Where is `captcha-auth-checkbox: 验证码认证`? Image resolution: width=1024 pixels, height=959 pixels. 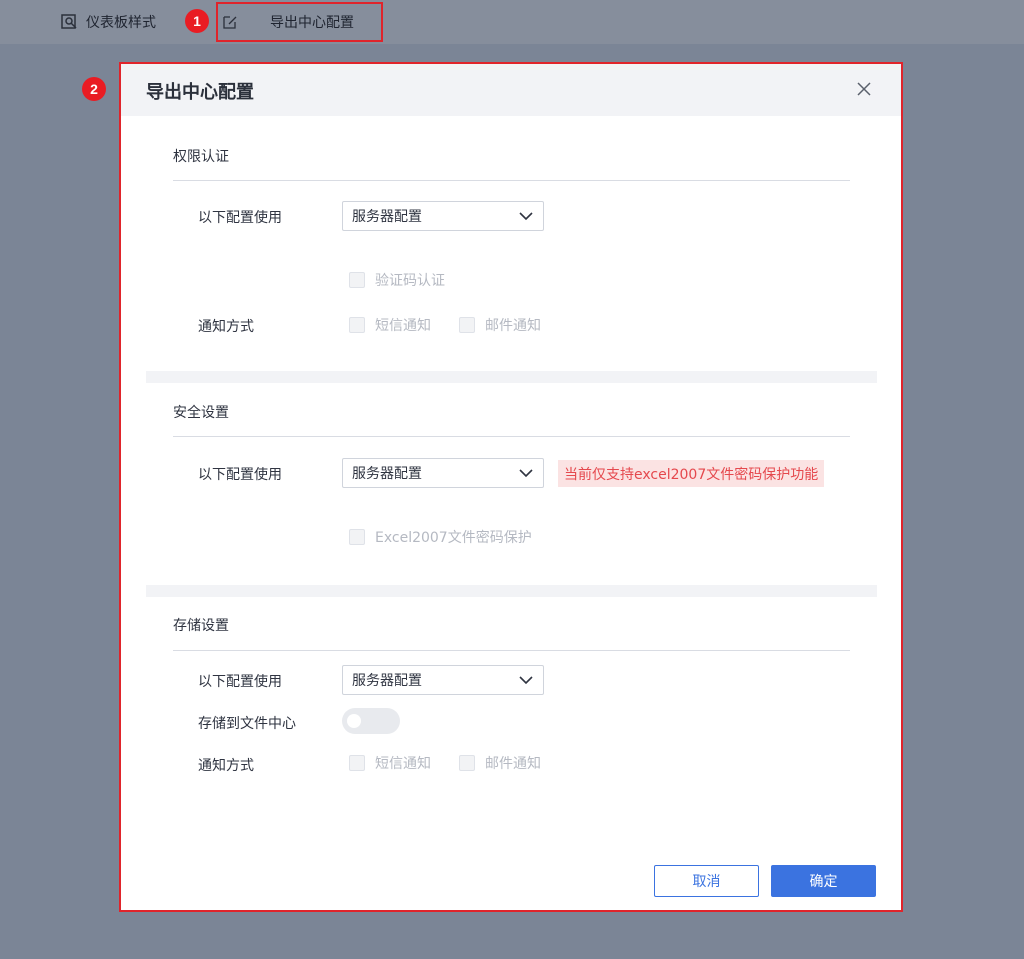
captcha-auth-checkbox: 验证码认证 is located at coordinates (397, 280).